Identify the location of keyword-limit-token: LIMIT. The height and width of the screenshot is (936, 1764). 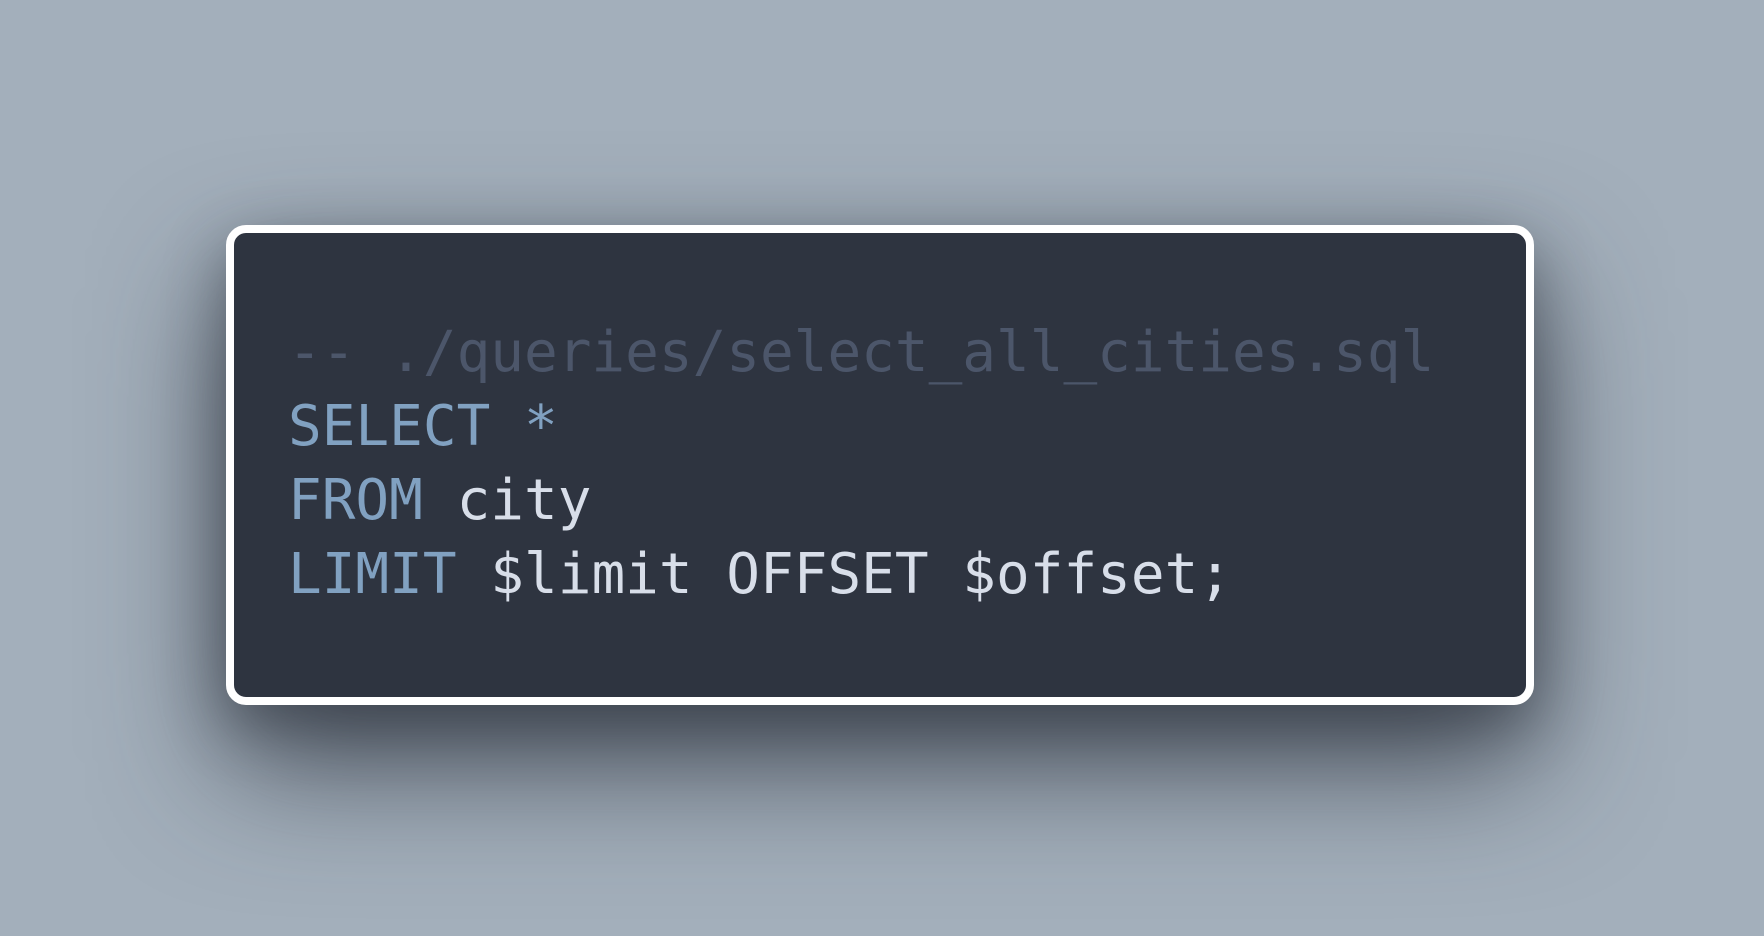
(372, 574).